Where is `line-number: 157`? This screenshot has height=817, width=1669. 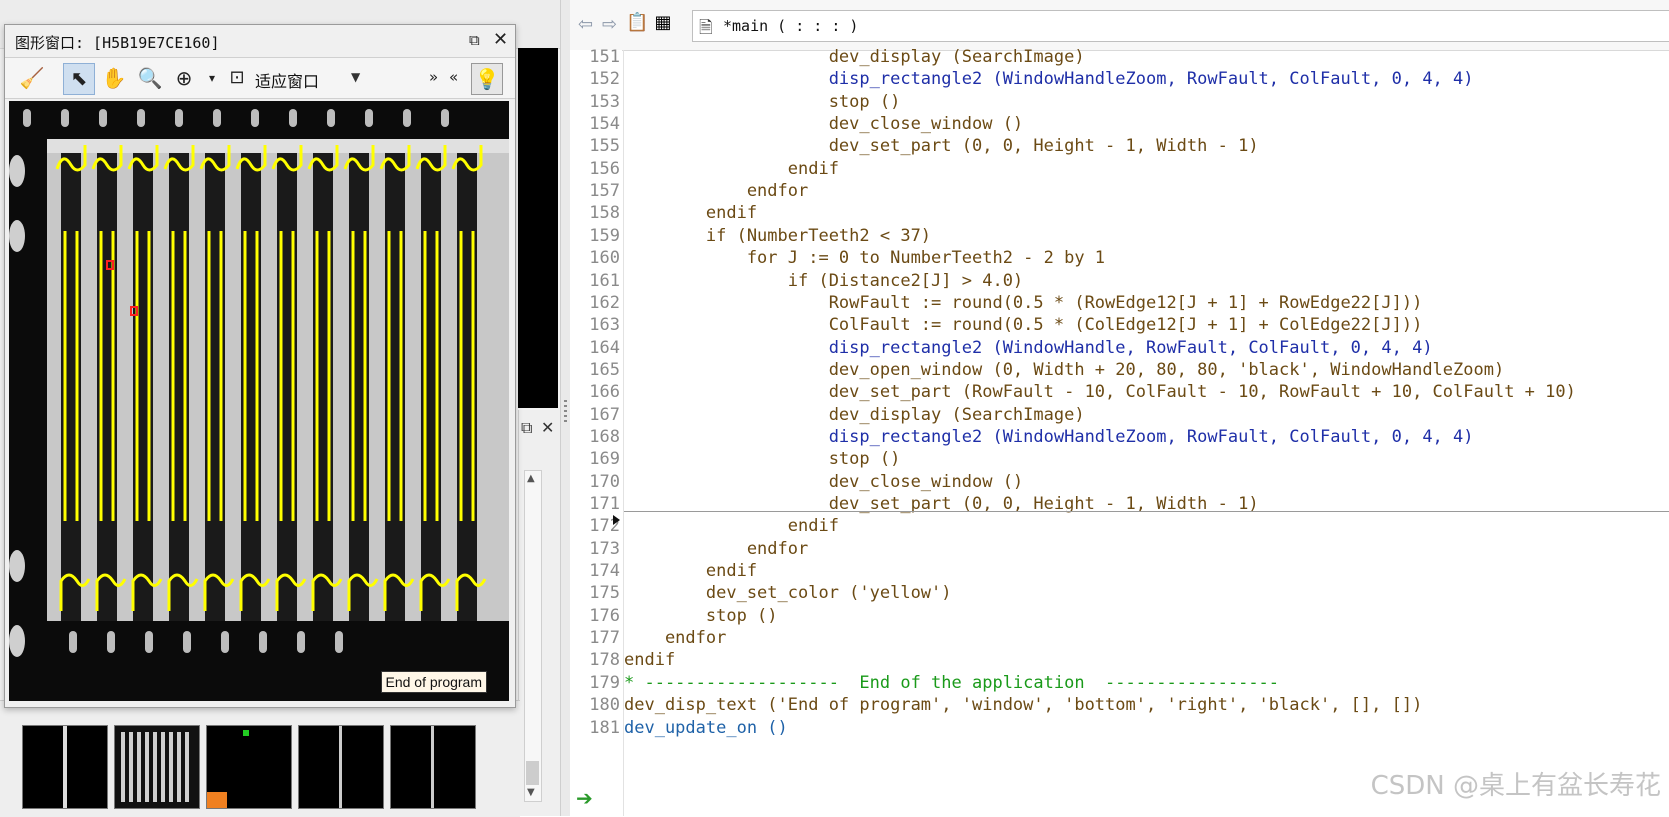
line-number: 157 is located at coordinates (604, 191).